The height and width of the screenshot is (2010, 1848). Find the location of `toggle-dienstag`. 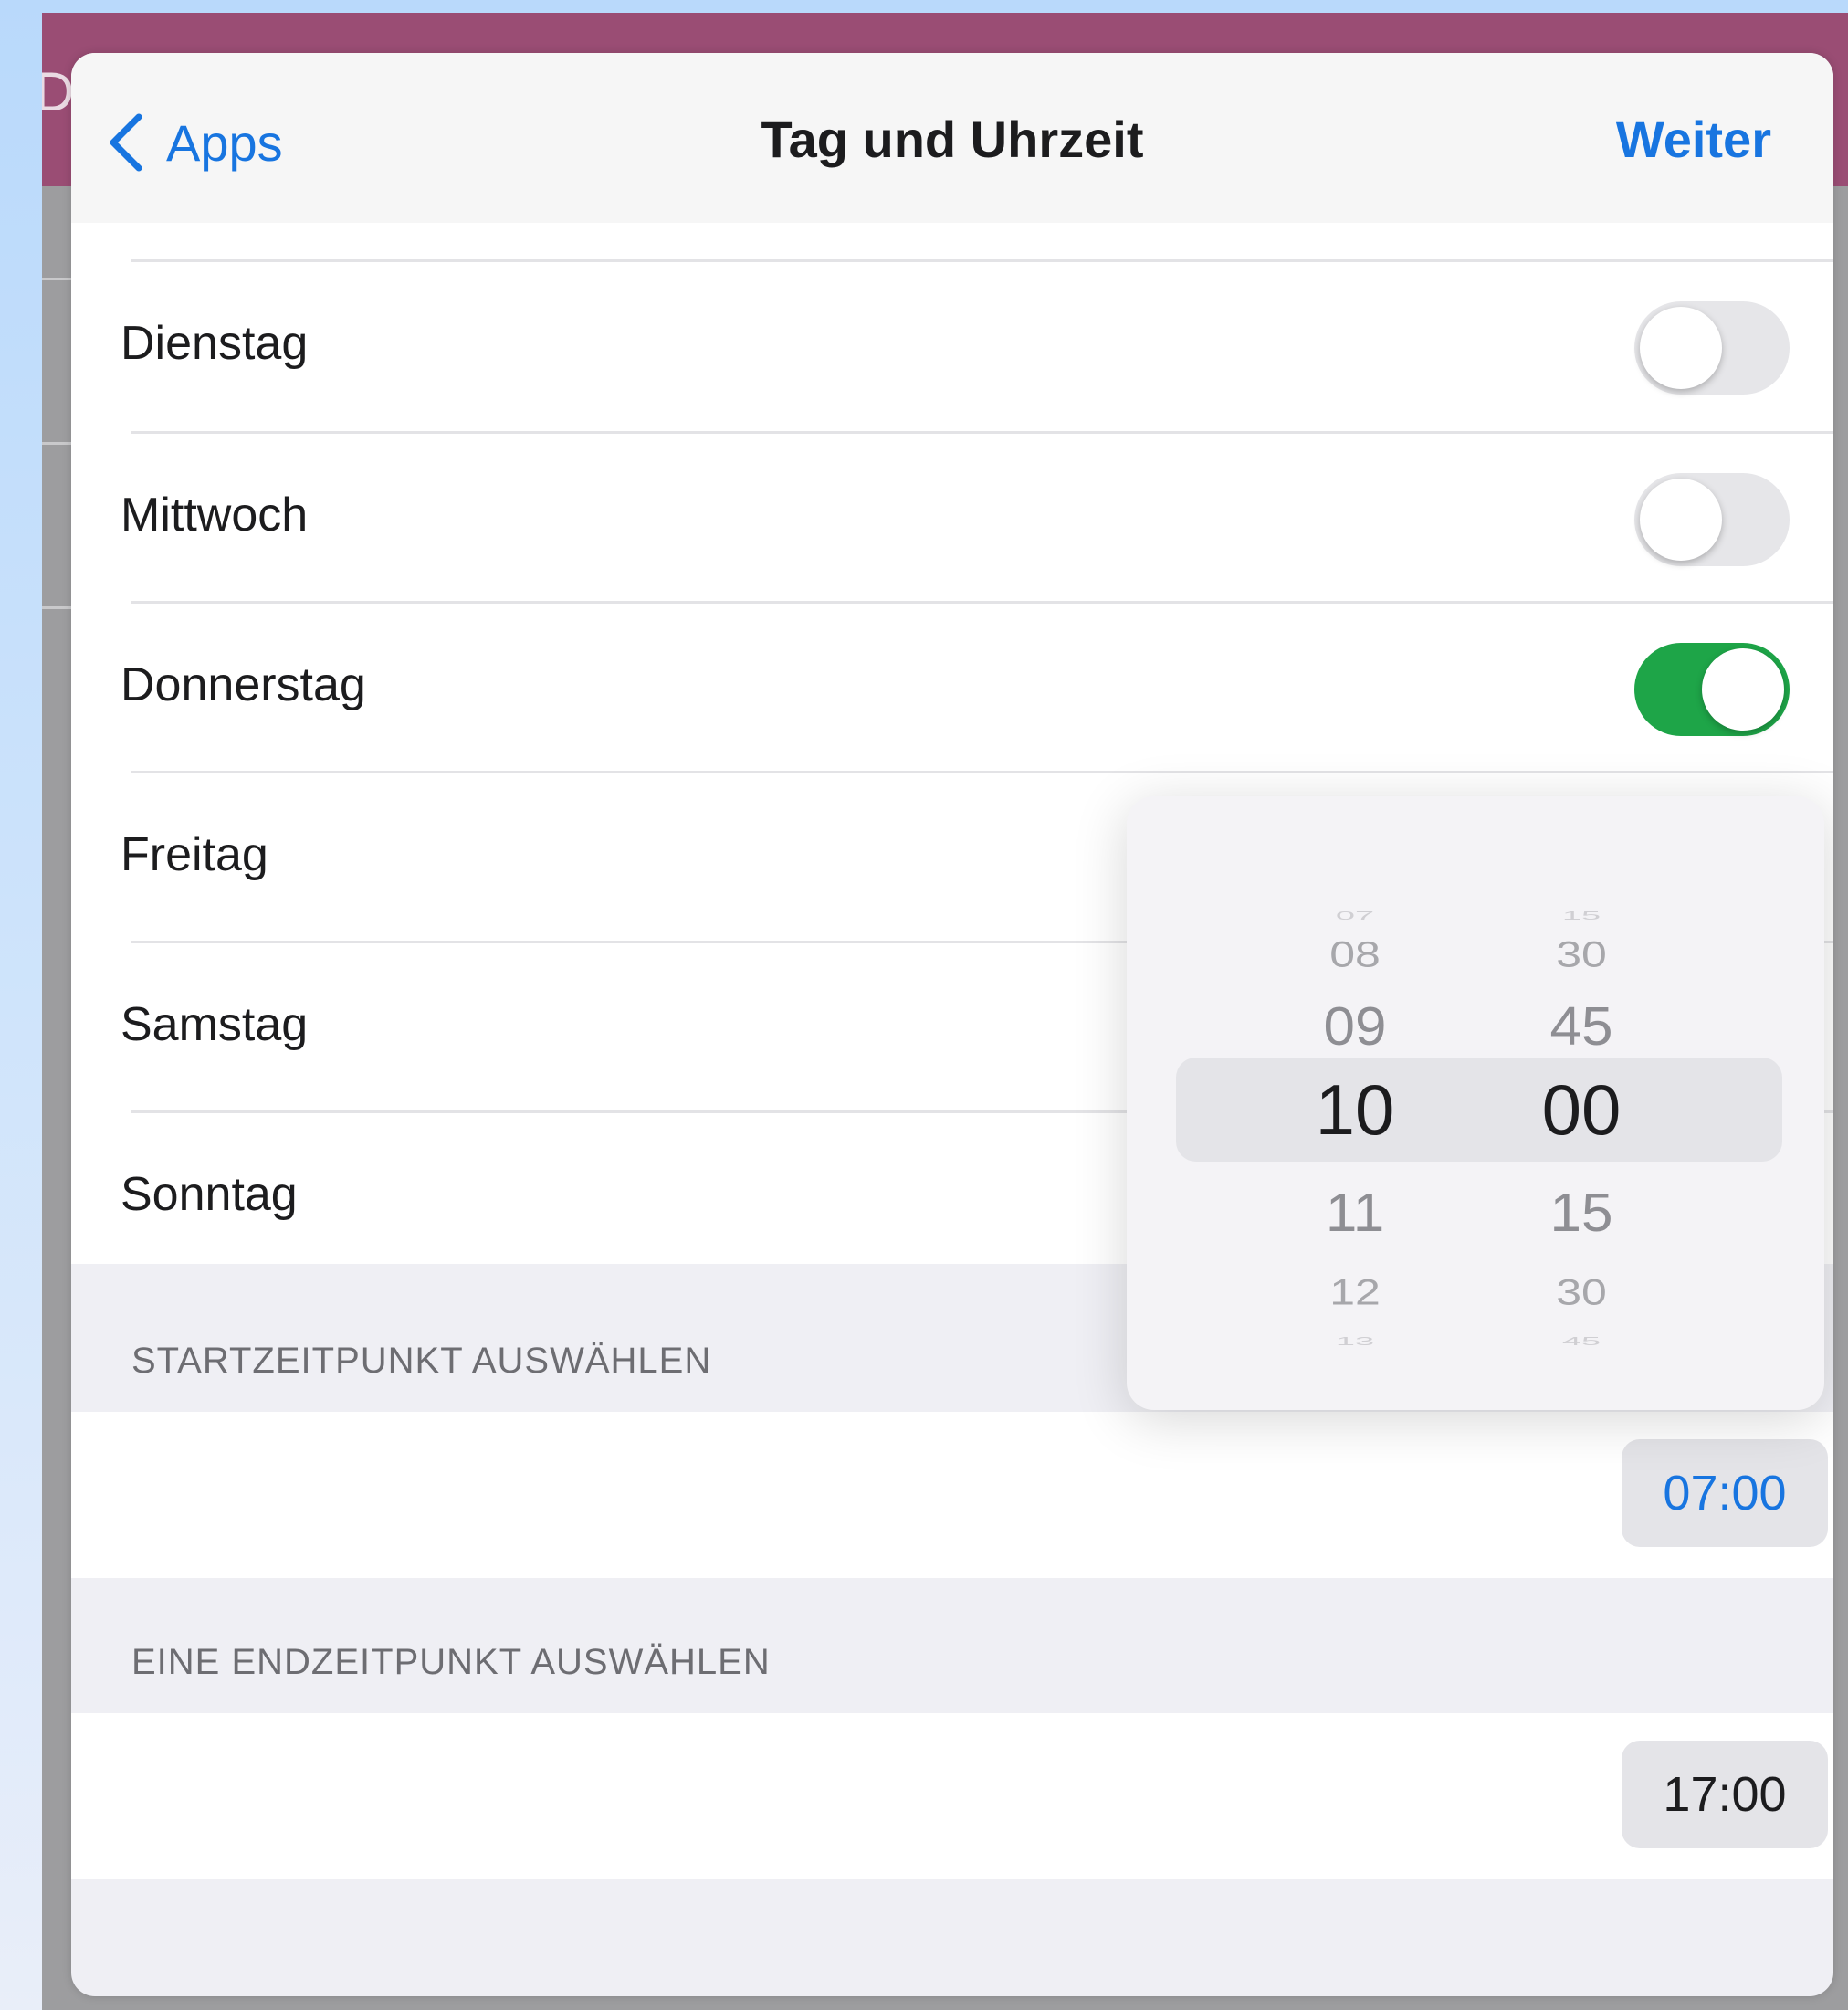

toggle-dienstag is located at coordinates (1712, 348).